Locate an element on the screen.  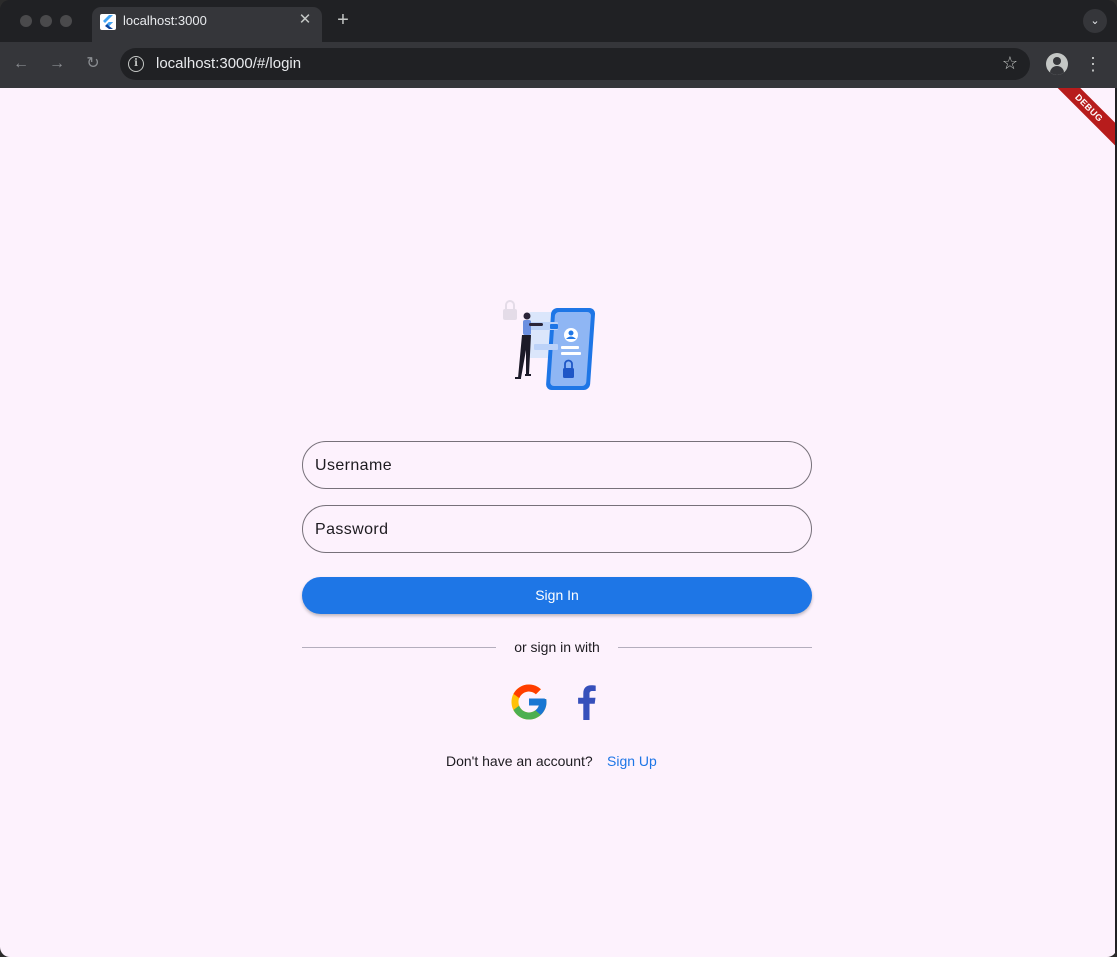
forward-button: → is located at coordinates (57, 64).